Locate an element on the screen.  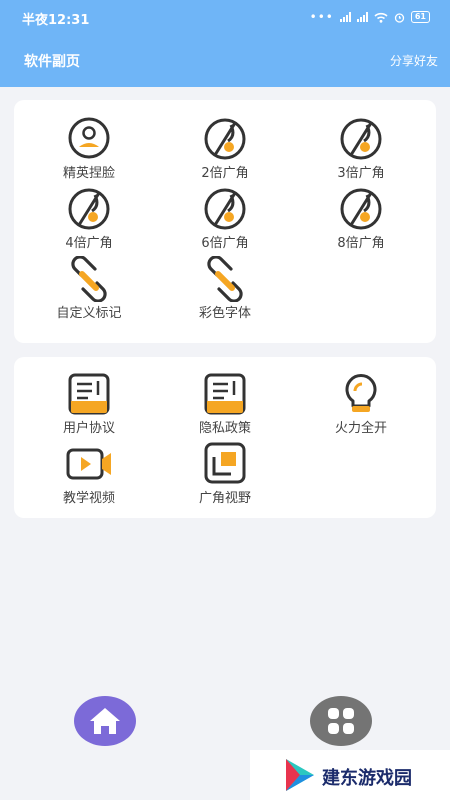
grid2-item-2: 火力全开 is located at coordinates (361, 403).